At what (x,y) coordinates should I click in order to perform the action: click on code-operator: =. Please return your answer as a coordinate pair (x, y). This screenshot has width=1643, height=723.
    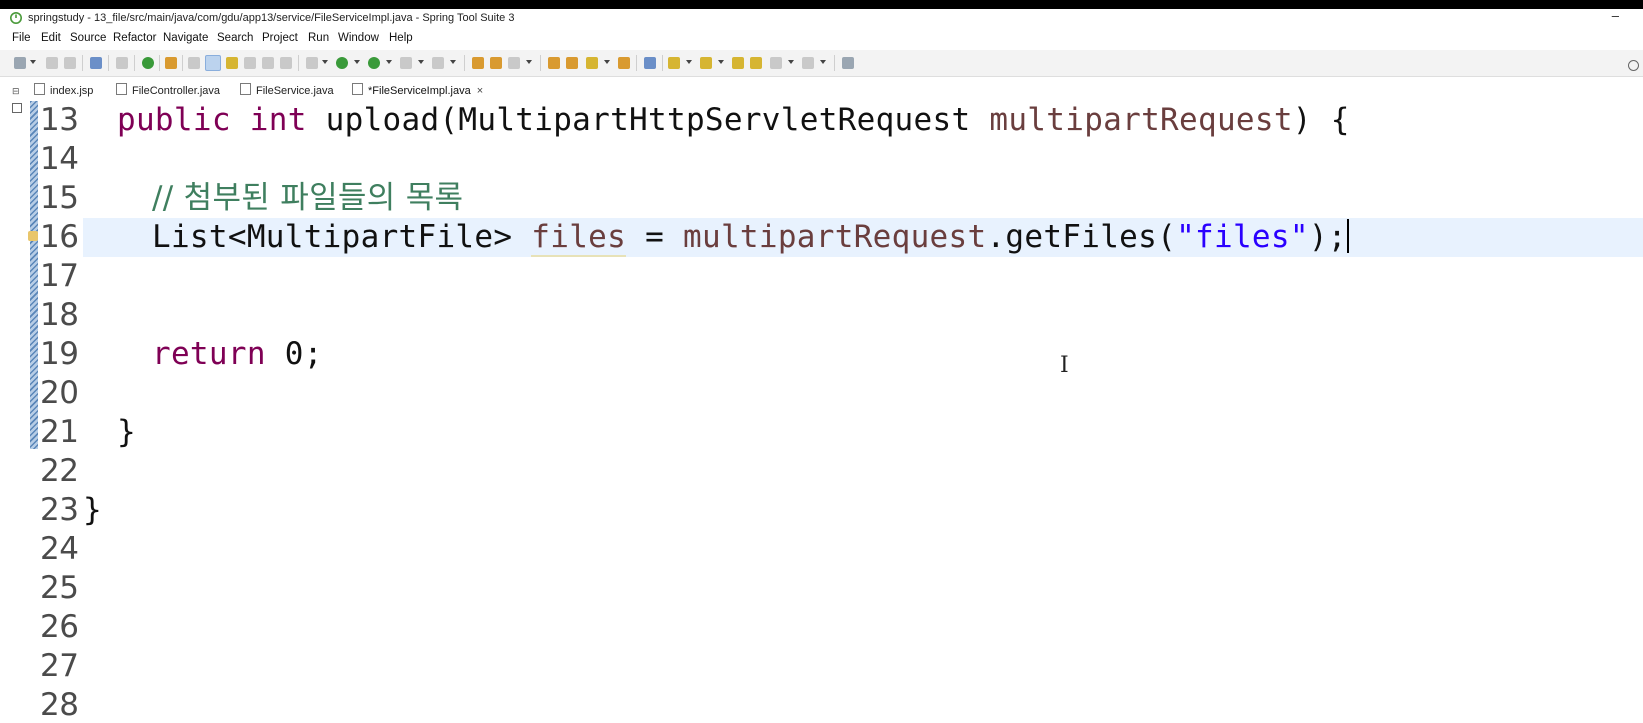
    Looking at the image, I should click on (655, 237).